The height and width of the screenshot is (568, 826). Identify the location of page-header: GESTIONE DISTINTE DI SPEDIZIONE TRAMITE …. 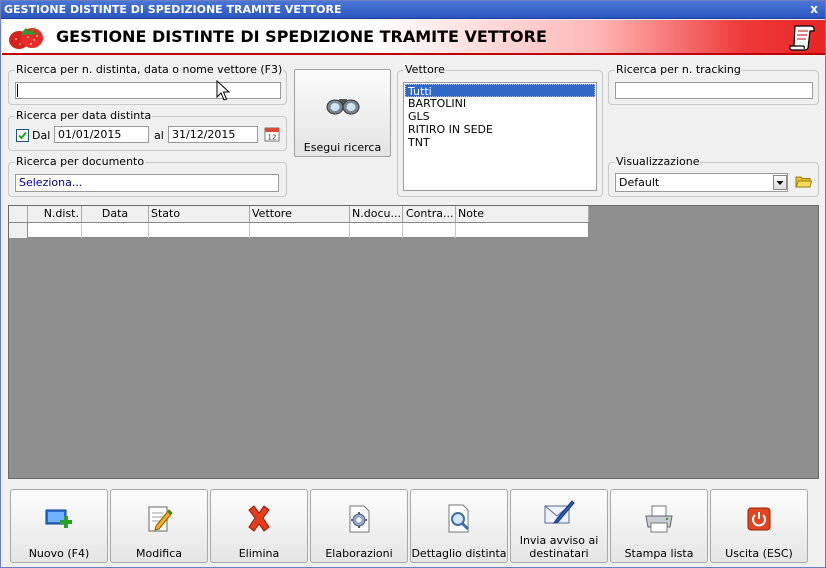
(413, 37).